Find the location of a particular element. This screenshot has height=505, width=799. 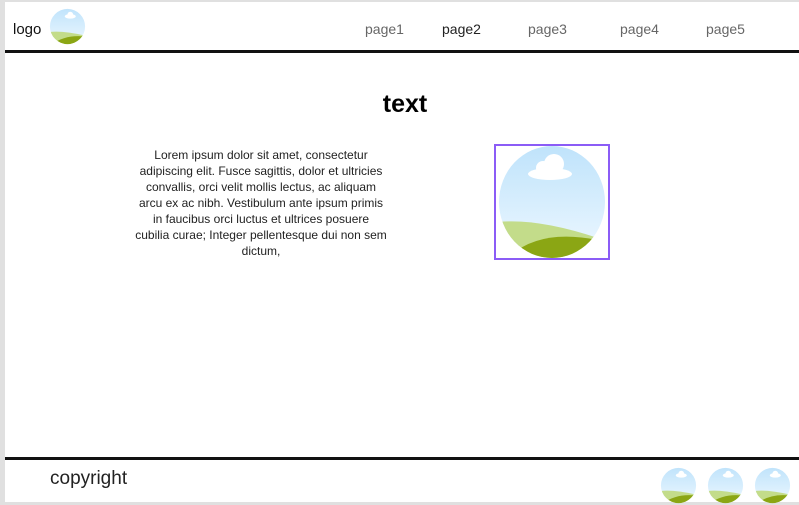

footer: copyright is located at coordinates (402, 481).